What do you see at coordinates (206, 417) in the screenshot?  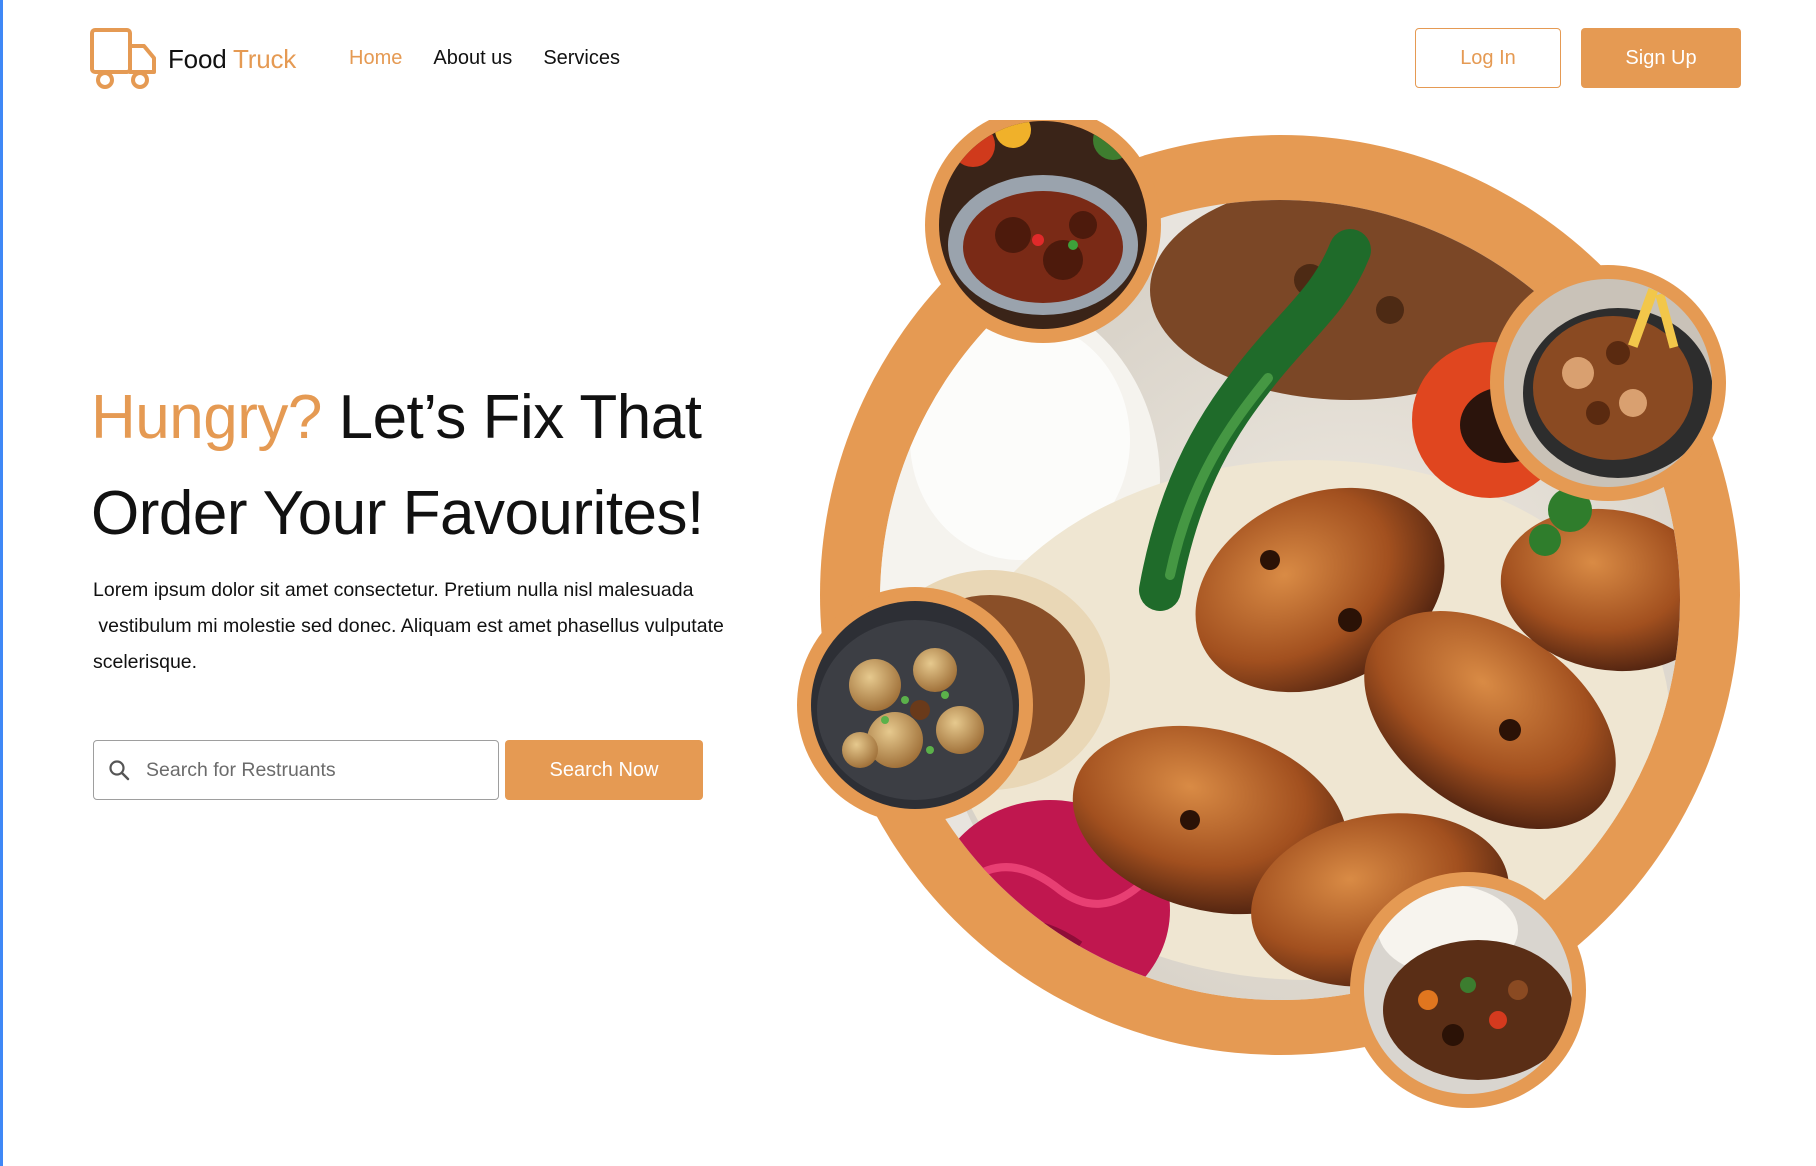 I see `headline-accent: Hungry?` at bounding box center [206, 417].